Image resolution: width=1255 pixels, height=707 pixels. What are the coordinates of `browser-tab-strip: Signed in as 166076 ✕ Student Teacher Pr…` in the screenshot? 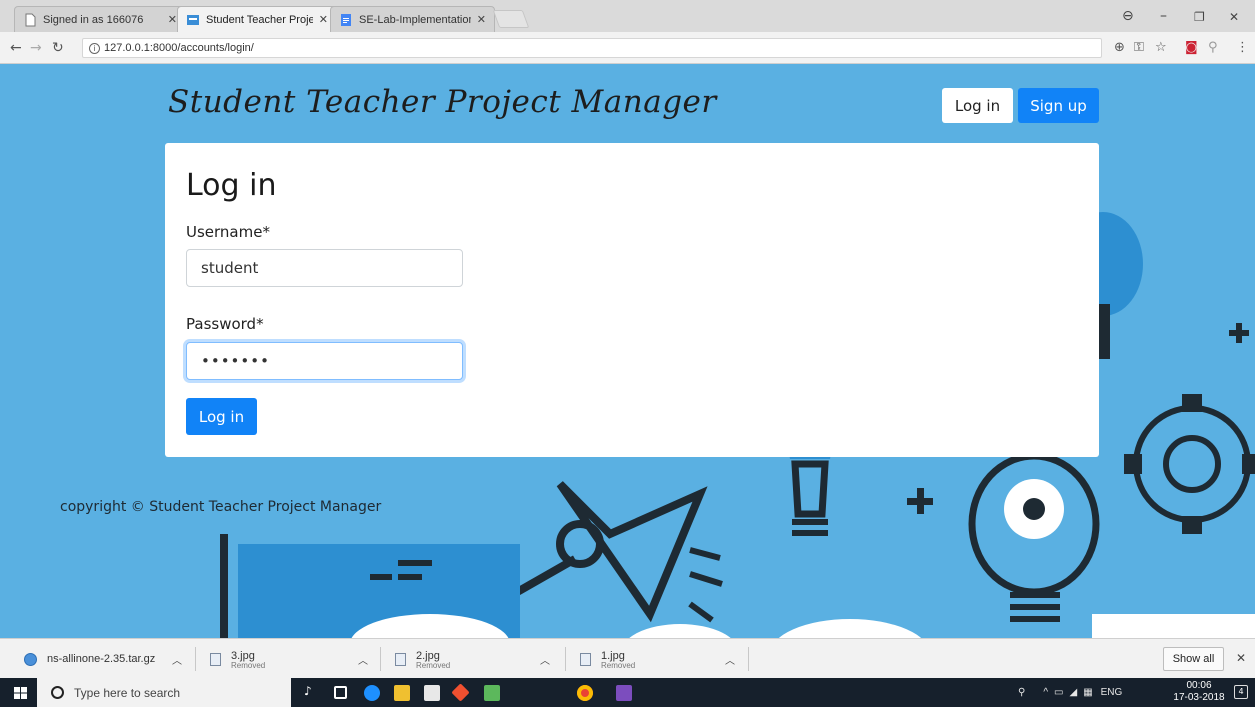 It's located at (627, 16).